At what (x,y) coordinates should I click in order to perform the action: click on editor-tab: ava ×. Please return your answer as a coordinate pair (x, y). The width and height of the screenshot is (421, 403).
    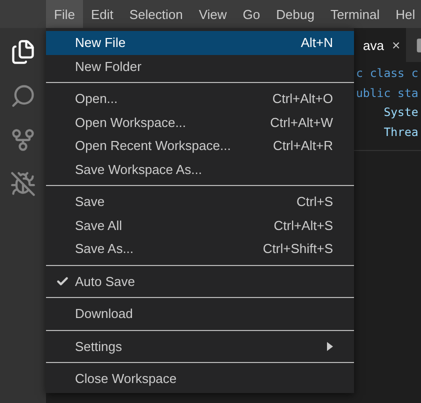
    Looking at the image, I should click on (380, 45).